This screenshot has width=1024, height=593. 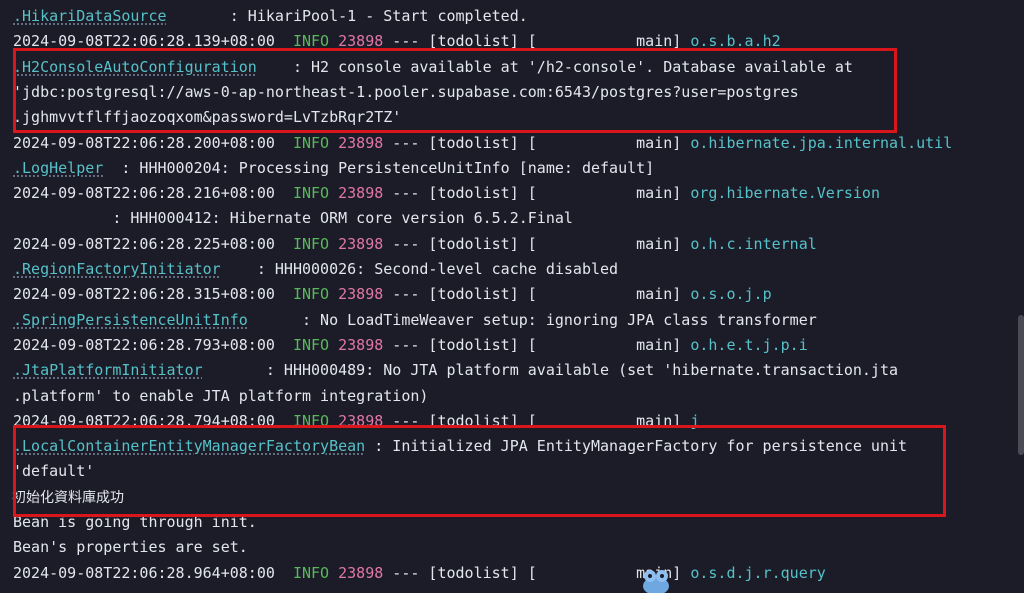 What do you see at coordinates (130, 547) in the screenshot?
I see `log-text: Bean's properties are set.` at bounding box center [130, 547].